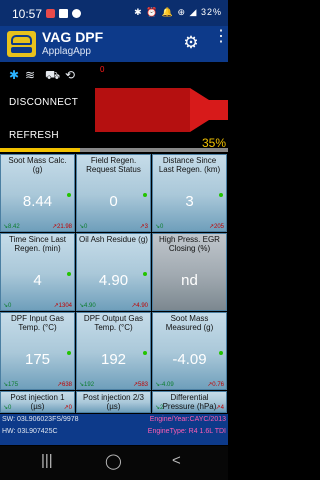 This screenshot has width=320, height=480. What do you see at coordinates (189, 201) in the screenshot?
I see `reading-value: 3` at bounding box center [189, 201].